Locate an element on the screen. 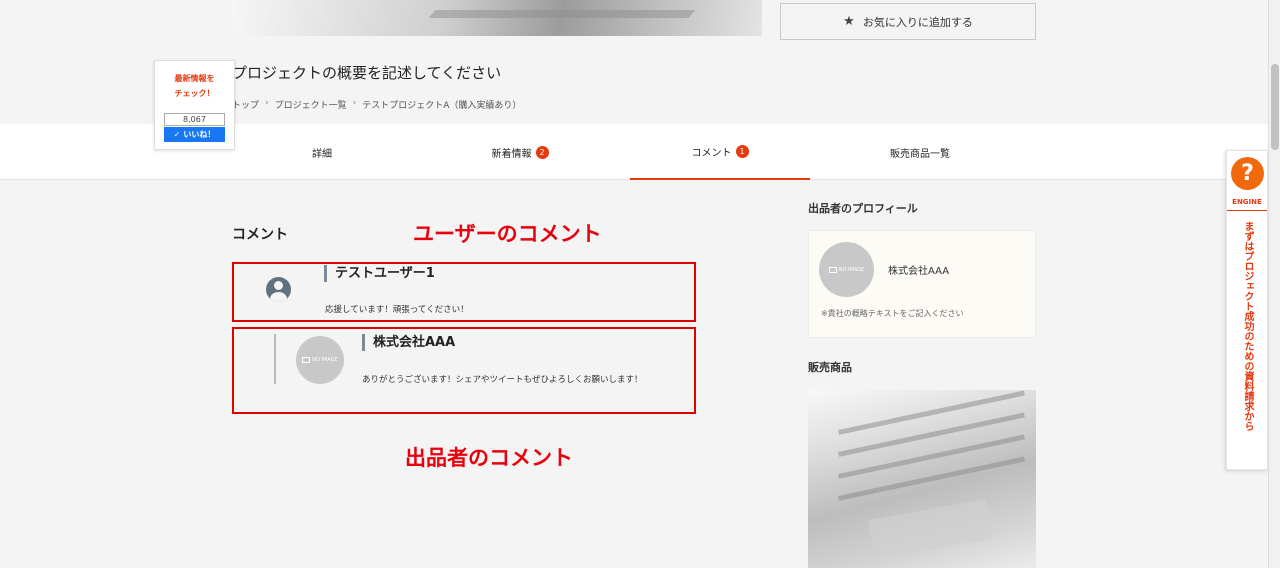 Image resolution: width=1280 pixels, height=568 pixels. breadcrumb-item-top: トップ is located at coordinates (245, 104).